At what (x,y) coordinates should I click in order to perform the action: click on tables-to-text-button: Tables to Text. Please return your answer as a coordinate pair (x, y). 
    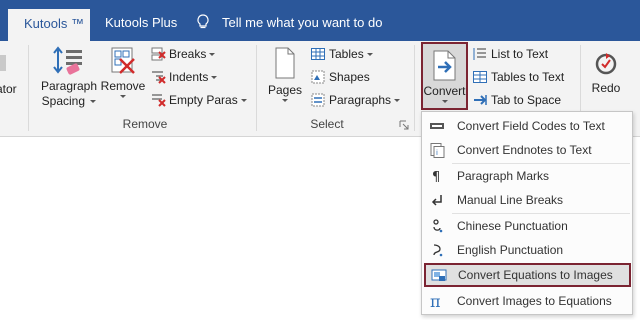
    Looking at the image, I should click on (518, 77).